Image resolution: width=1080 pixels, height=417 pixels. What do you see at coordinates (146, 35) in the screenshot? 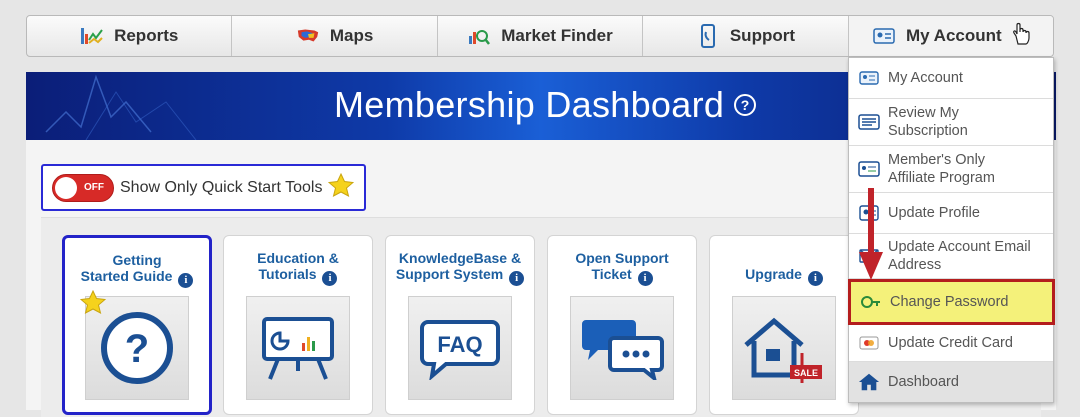
I see `nav-reports-label: Reports` at bounding box center [146, 35].